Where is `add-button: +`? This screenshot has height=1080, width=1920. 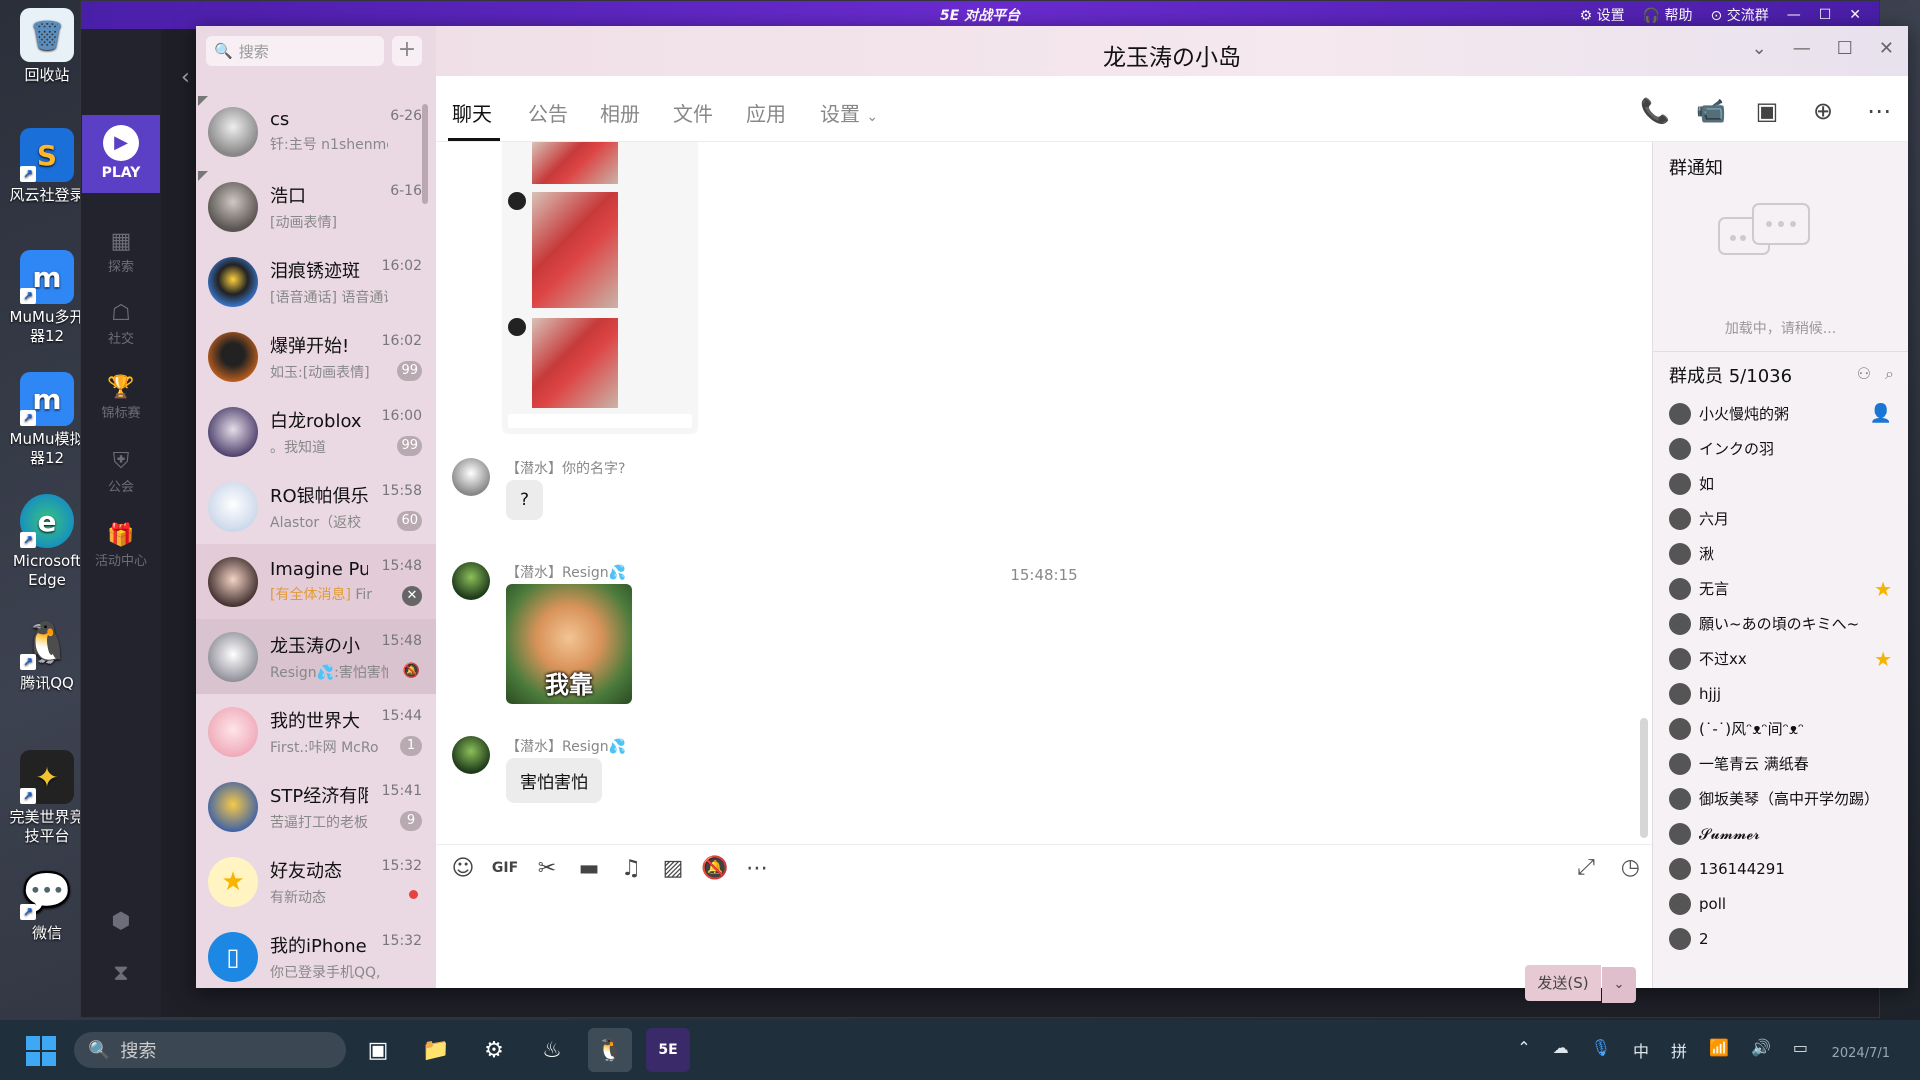
add-button: + is located at coordinates (407, 51).